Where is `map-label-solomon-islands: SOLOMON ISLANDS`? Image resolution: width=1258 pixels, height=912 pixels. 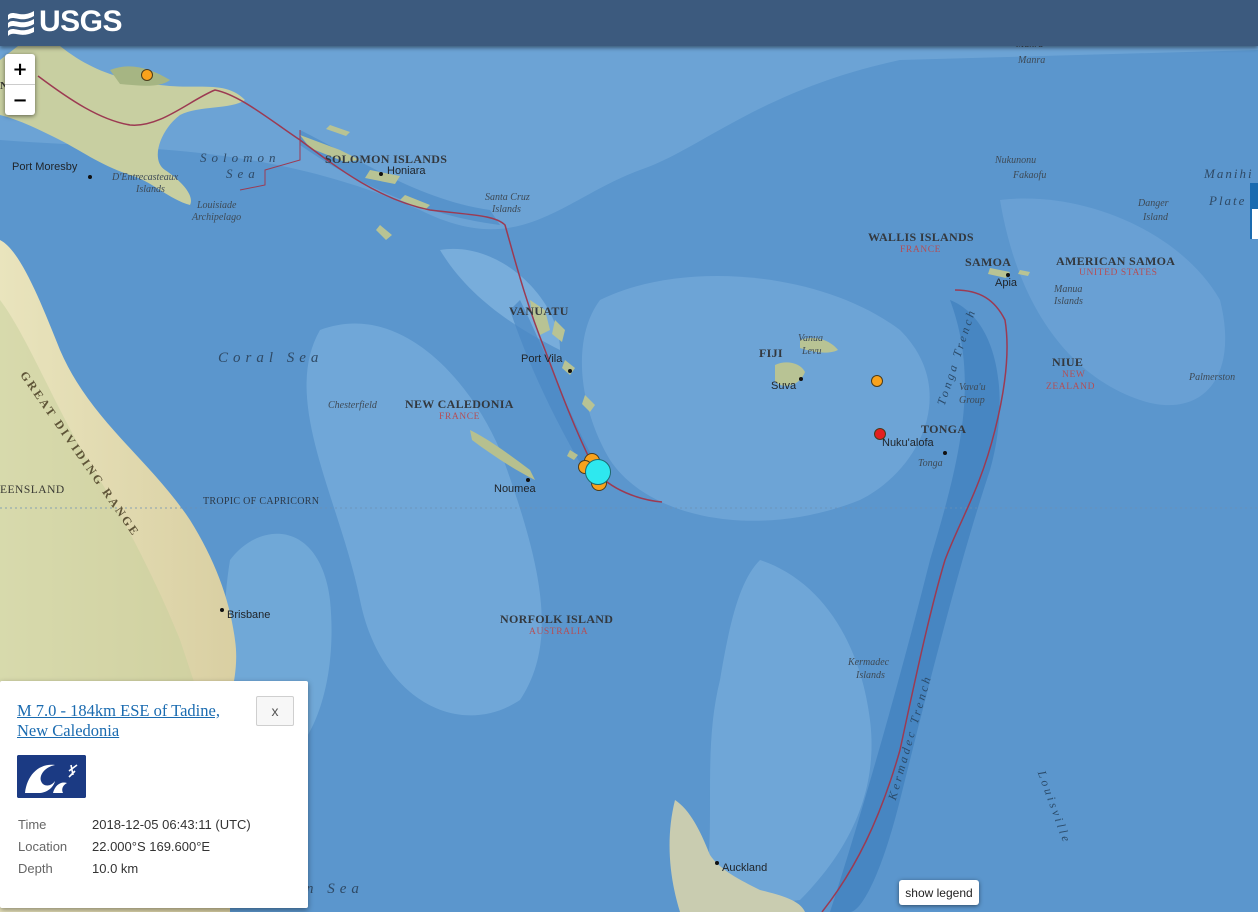 map-label-solomon-islands: SOLOMON ISLANDS is located at coordinates (386, 159).